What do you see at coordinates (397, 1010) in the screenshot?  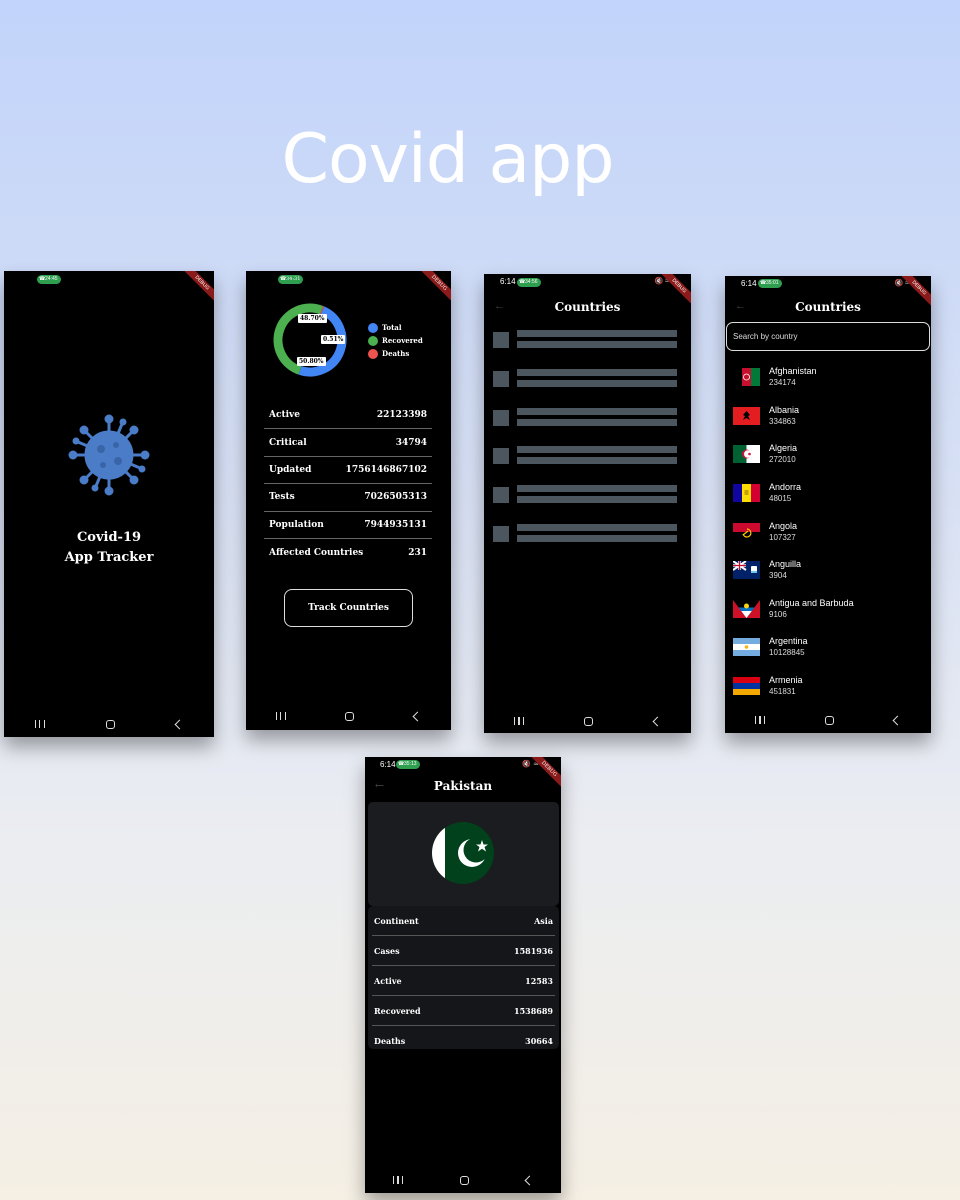 I see `detail-label: Recovered` at bounding box center [397, 1010].